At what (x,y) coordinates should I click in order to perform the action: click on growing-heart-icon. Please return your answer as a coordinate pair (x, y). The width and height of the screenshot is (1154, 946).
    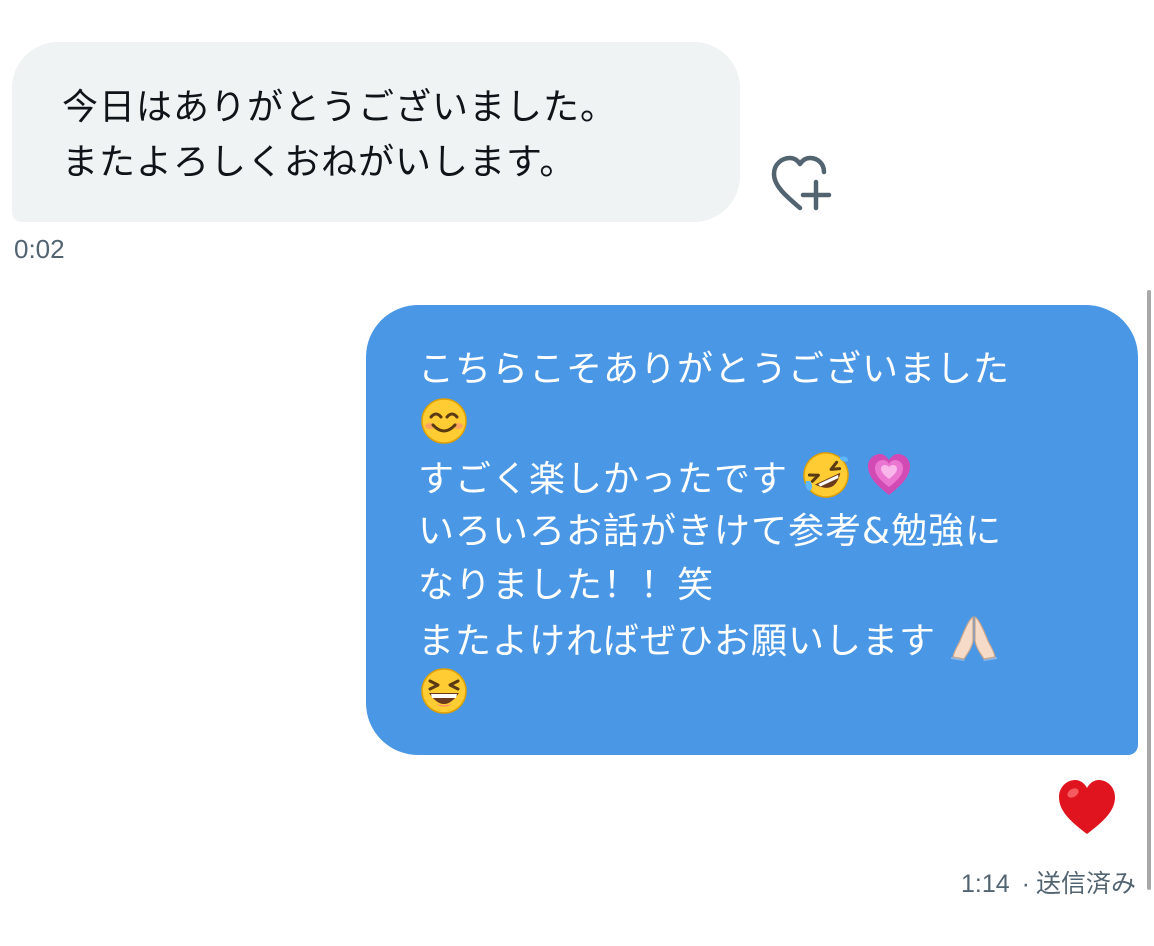
    Looking at the image, I should click on (888, 474).